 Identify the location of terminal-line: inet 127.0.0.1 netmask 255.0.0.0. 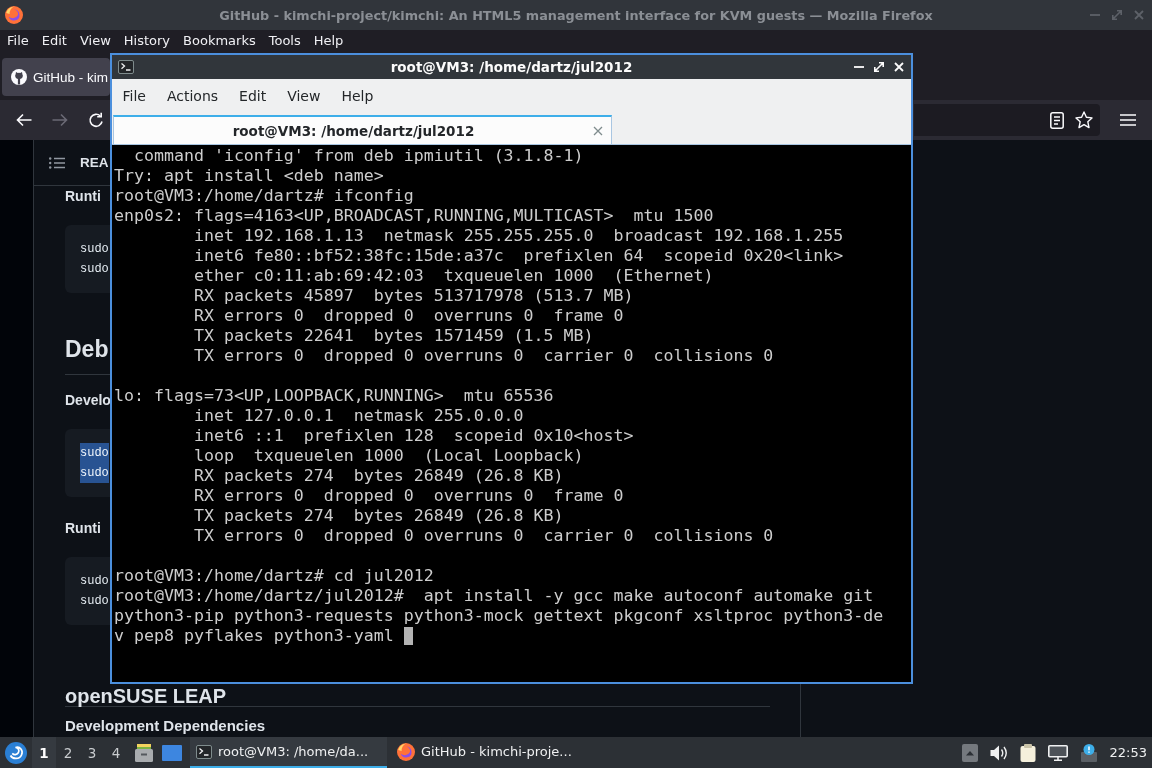
(358, 416).